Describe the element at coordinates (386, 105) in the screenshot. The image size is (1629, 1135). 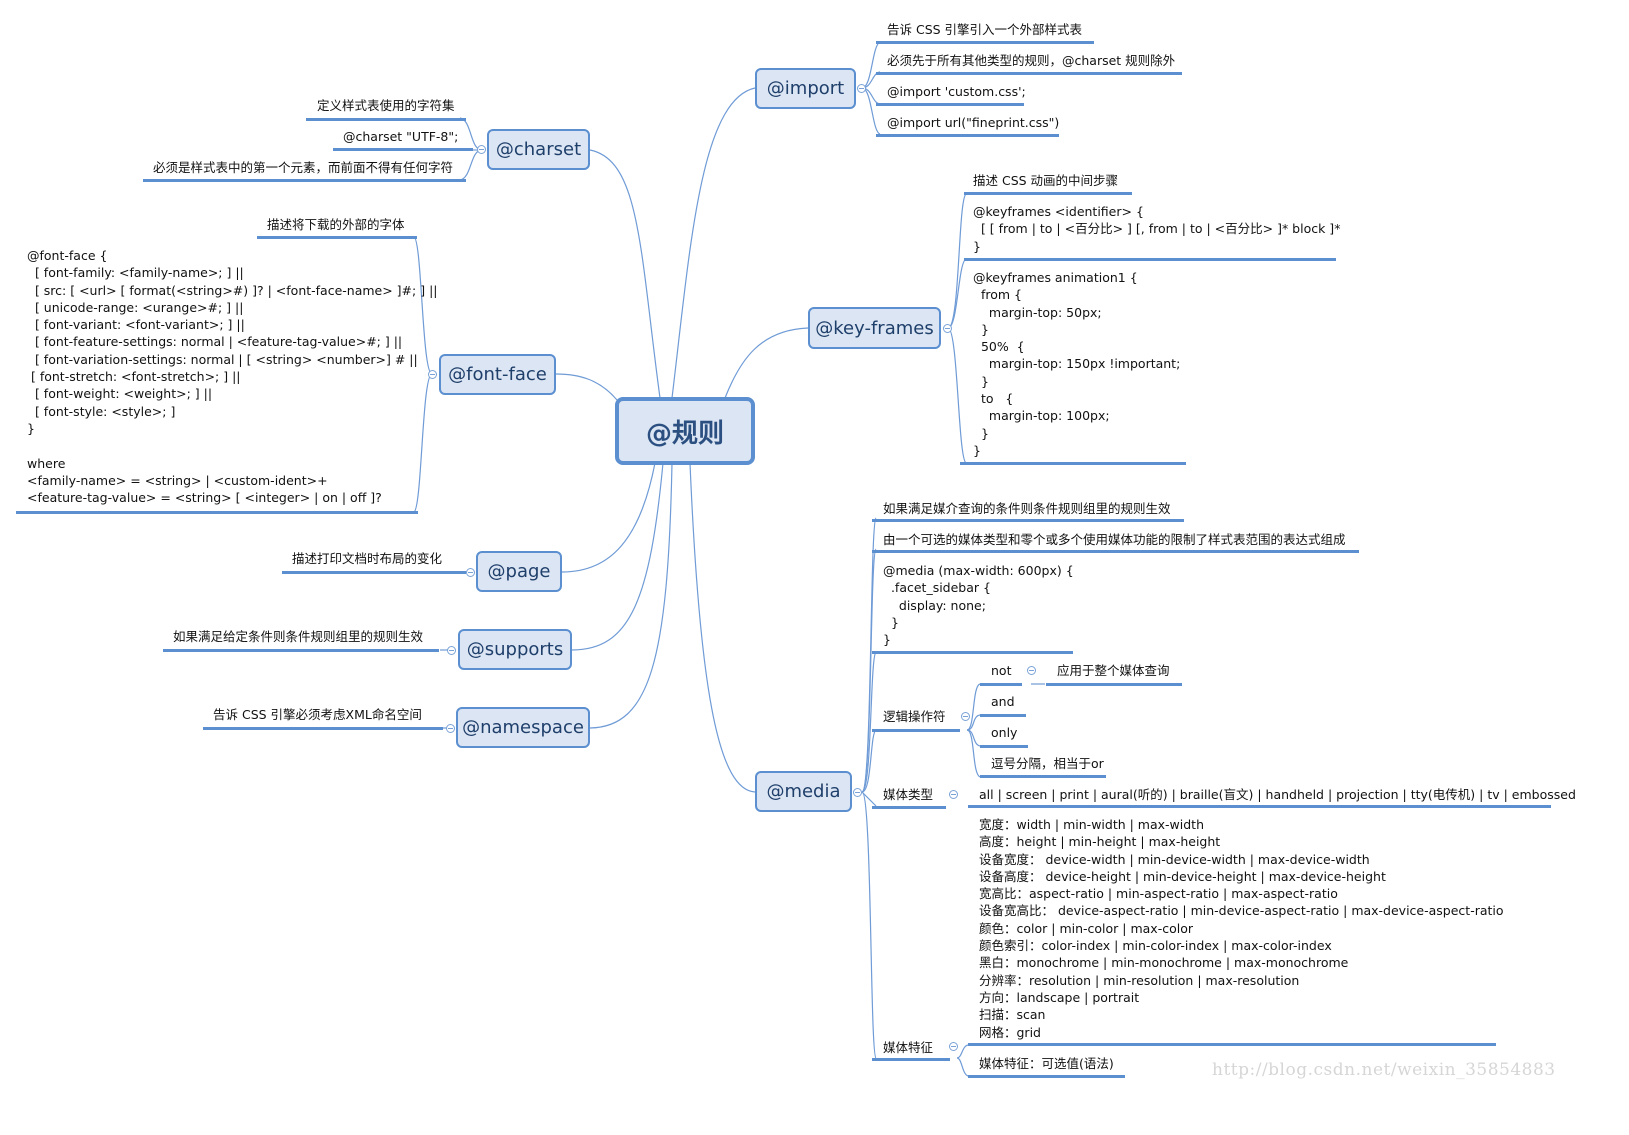
I see `charset-item: 定义样式表使用的字符集` at that location.